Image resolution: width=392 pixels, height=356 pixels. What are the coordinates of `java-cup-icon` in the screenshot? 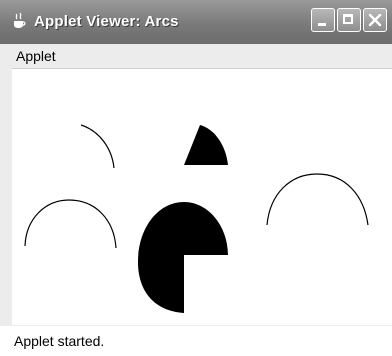 It's located at (19, 21).